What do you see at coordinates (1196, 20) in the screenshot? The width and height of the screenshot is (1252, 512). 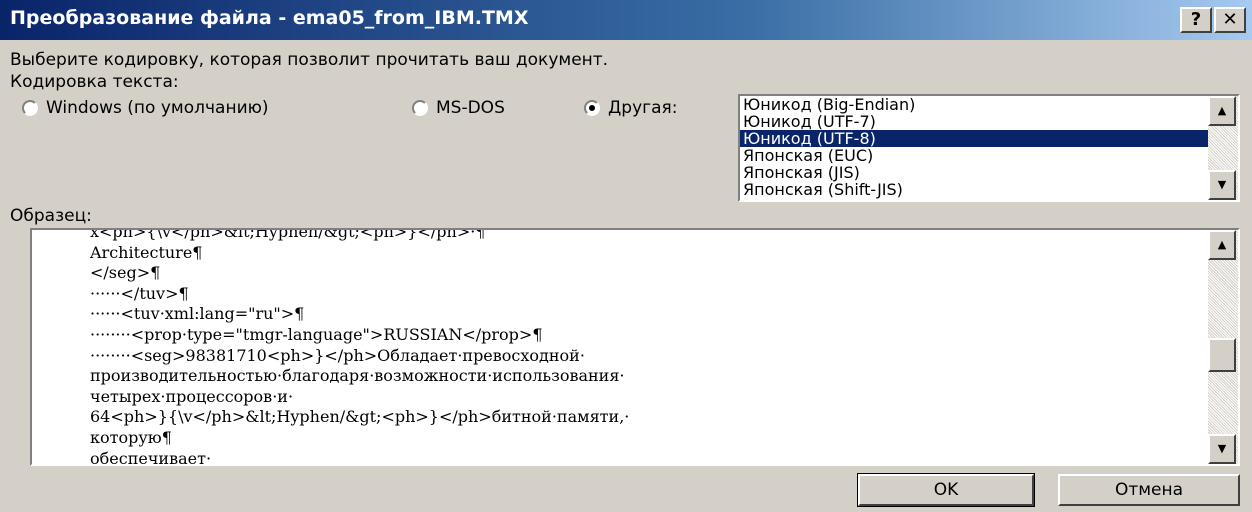 I see `help-button: ?` at bounding box center [1196, 20].